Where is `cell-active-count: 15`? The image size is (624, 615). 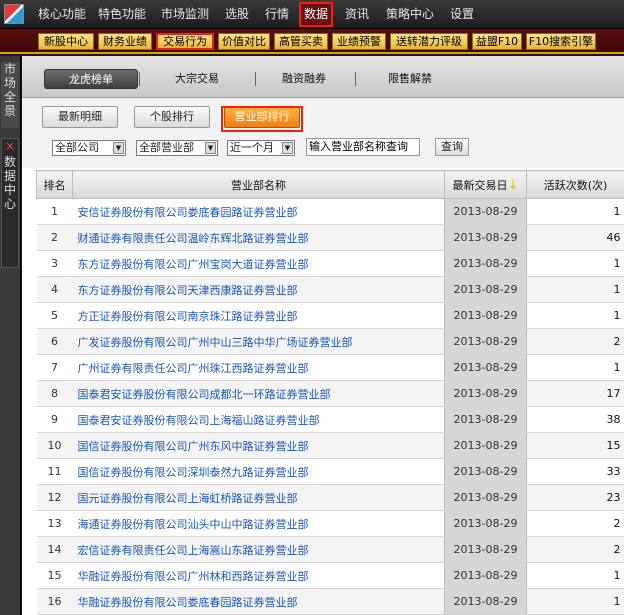
cell-active-count: 15 is located at coordinates (575, 445).